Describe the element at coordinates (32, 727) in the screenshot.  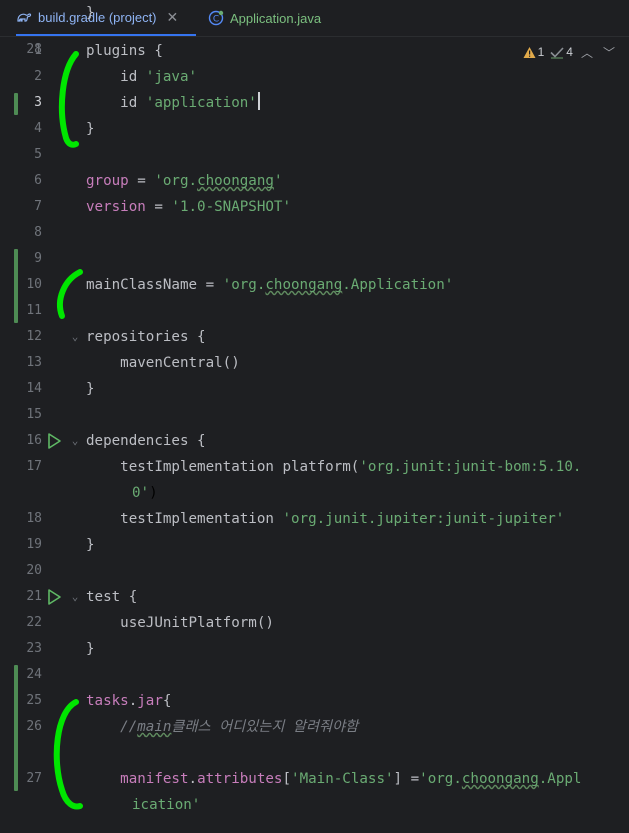
I see `line-number: 26` at that location.